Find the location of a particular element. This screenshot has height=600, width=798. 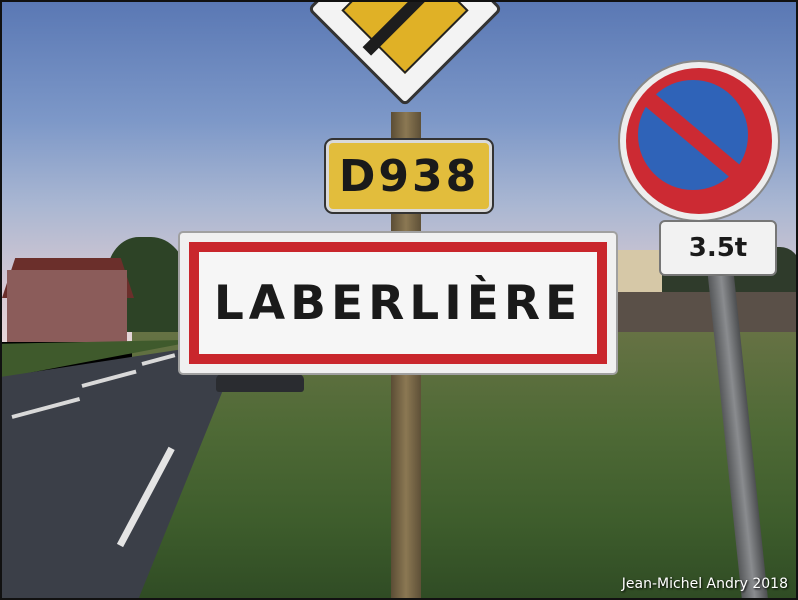

road-number-sign: D938 is located at coordinates (409, 176).